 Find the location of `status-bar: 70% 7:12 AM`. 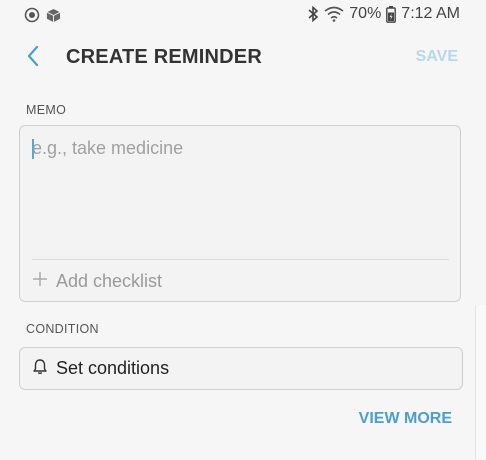

status-bar: 70% 7:12 AM is located at coordinates (243, 16).